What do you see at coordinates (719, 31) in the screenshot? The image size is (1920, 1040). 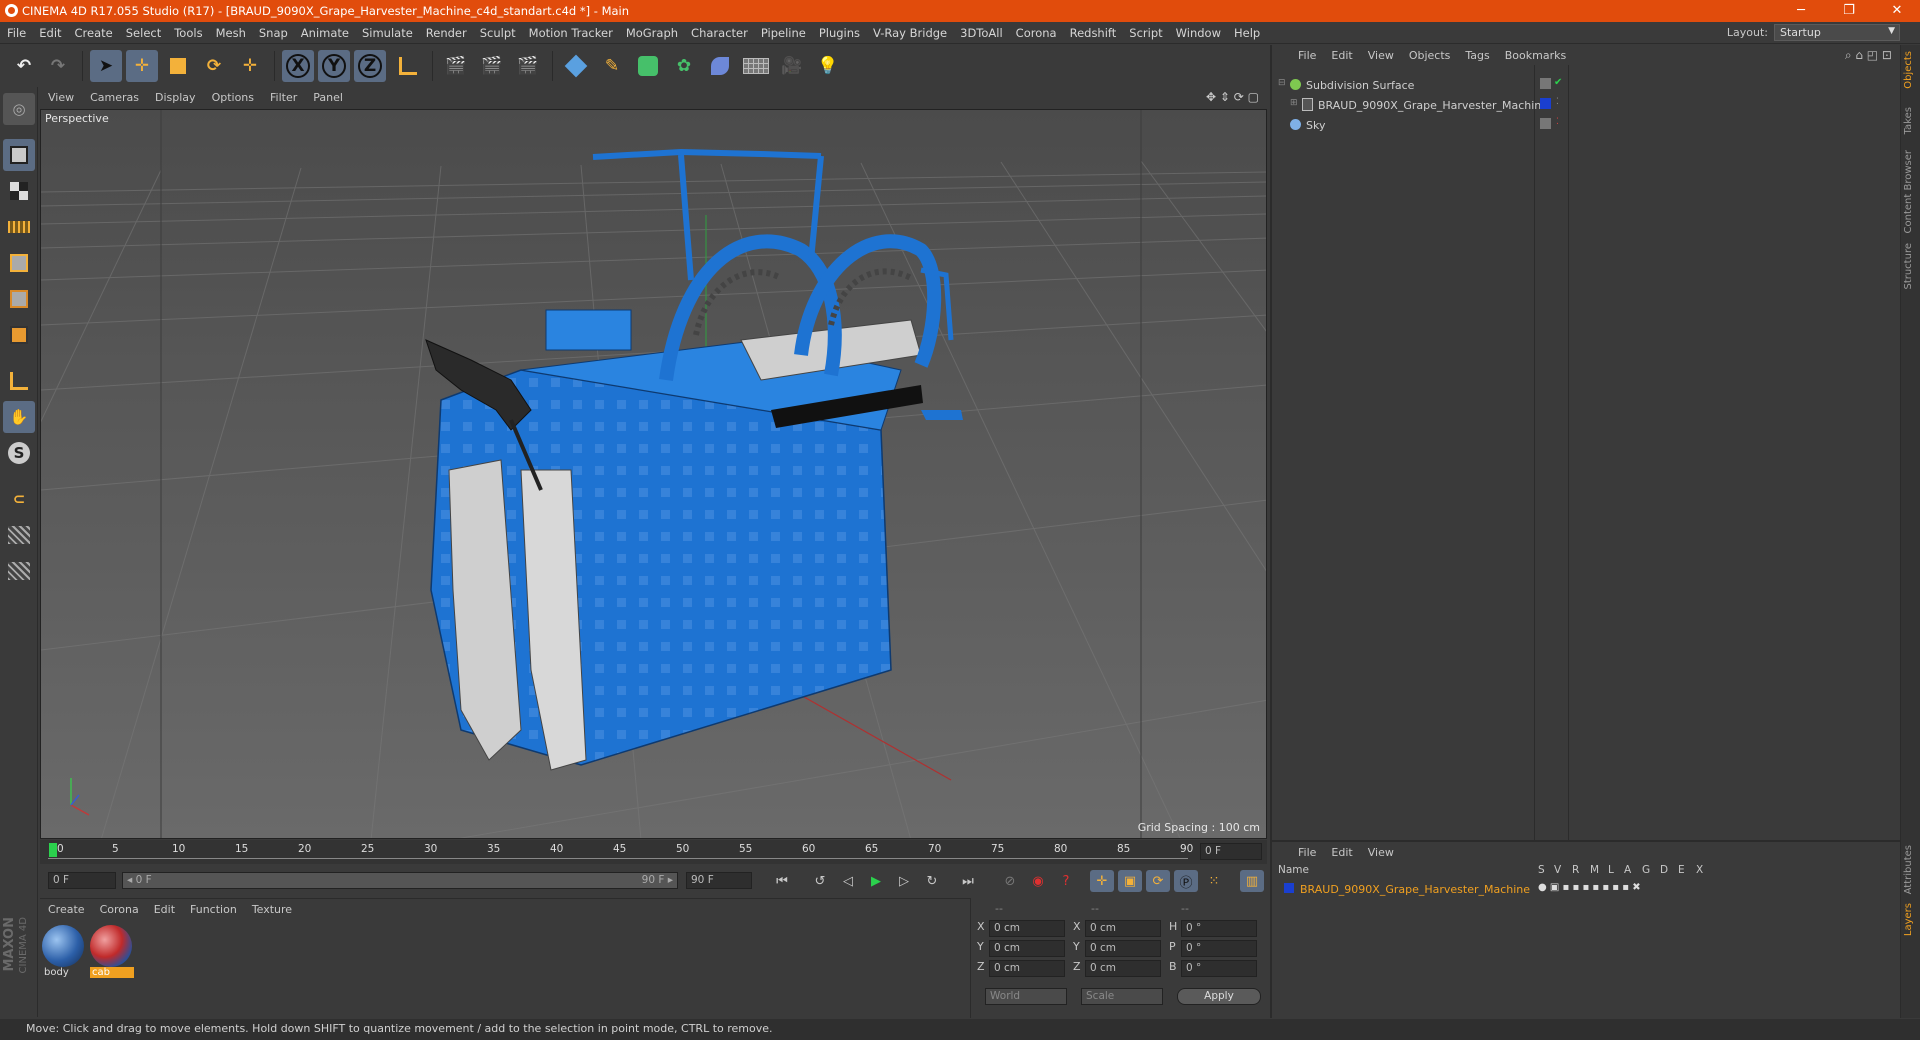 I see `menu-character: Character` at bounding box center [719, 31].